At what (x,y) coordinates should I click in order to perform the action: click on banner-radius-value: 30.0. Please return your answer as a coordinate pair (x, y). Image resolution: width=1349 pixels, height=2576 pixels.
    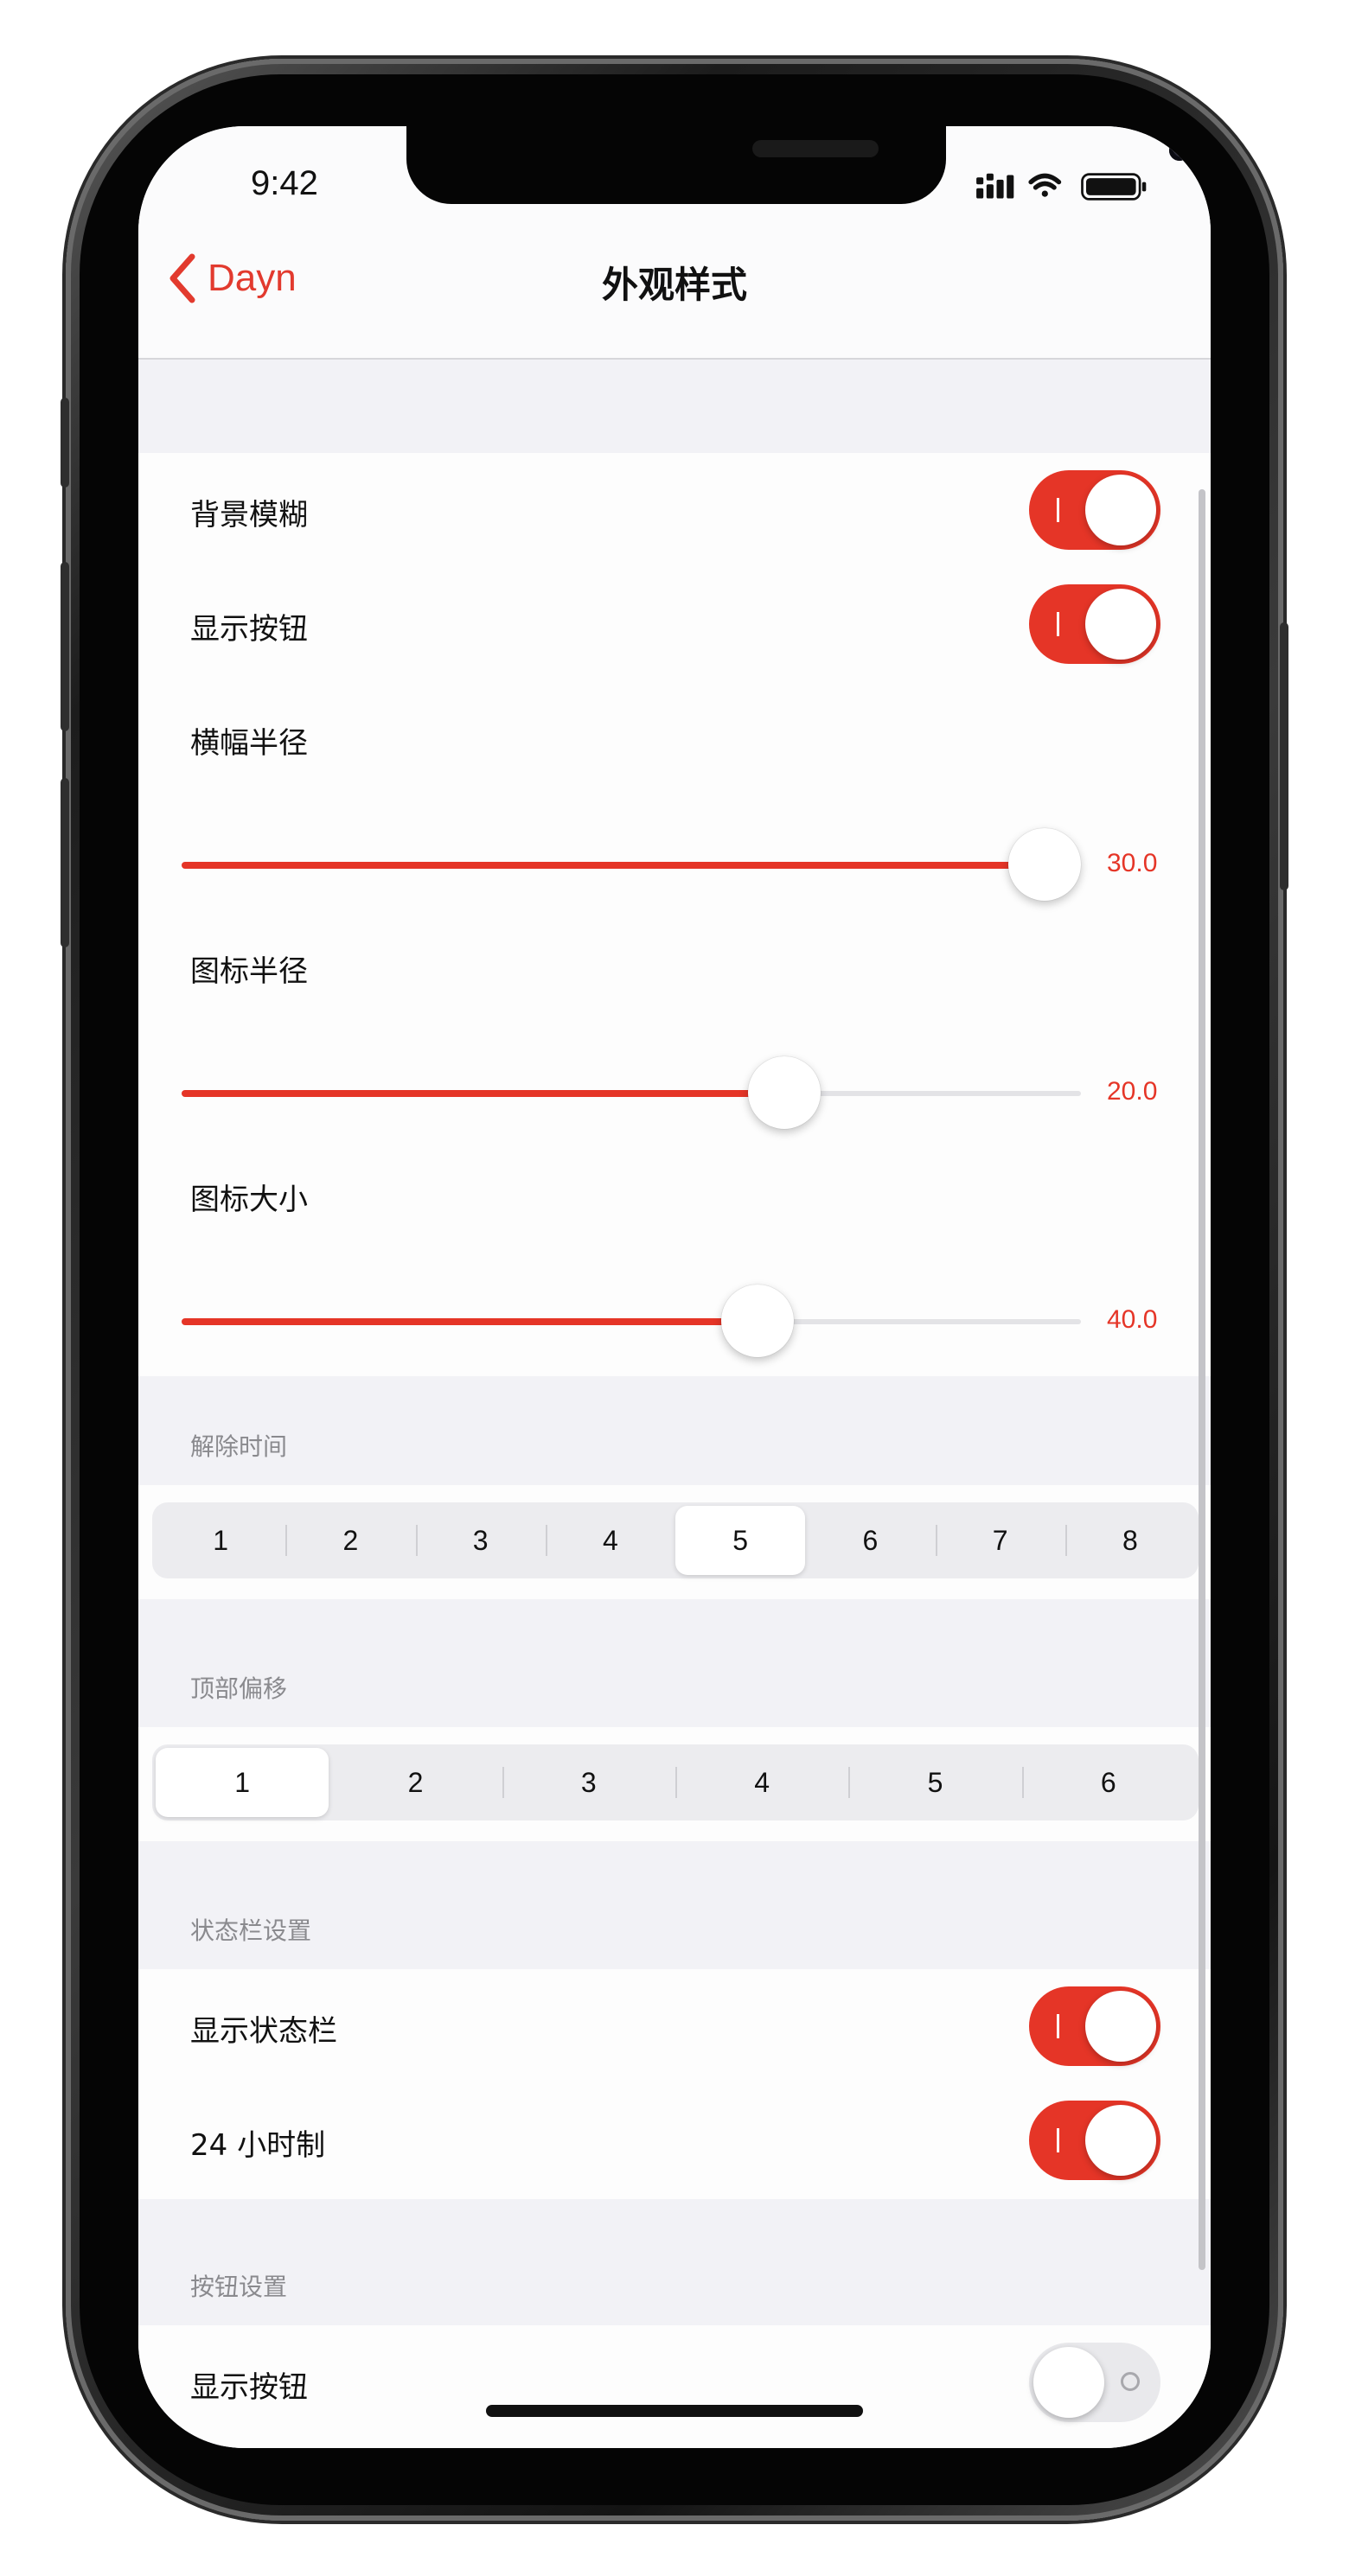
    Looking at the image, I should click on (1132, 863).